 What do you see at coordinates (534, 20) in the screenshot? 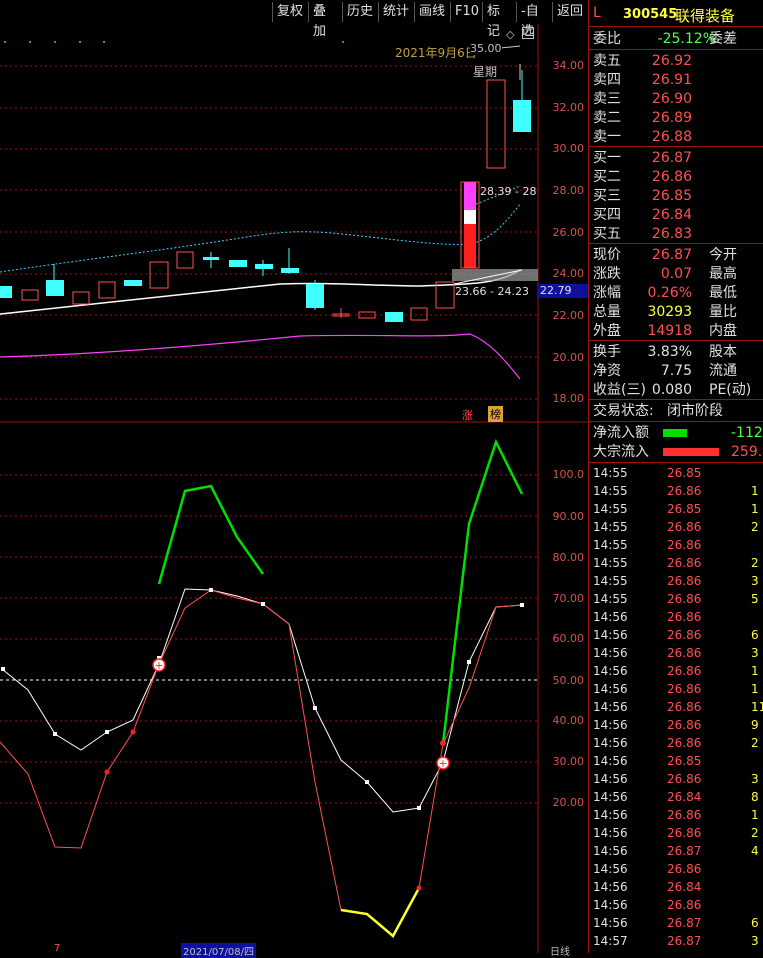
I see `watchlist-button: -自选` at bounding box center [534, 20].